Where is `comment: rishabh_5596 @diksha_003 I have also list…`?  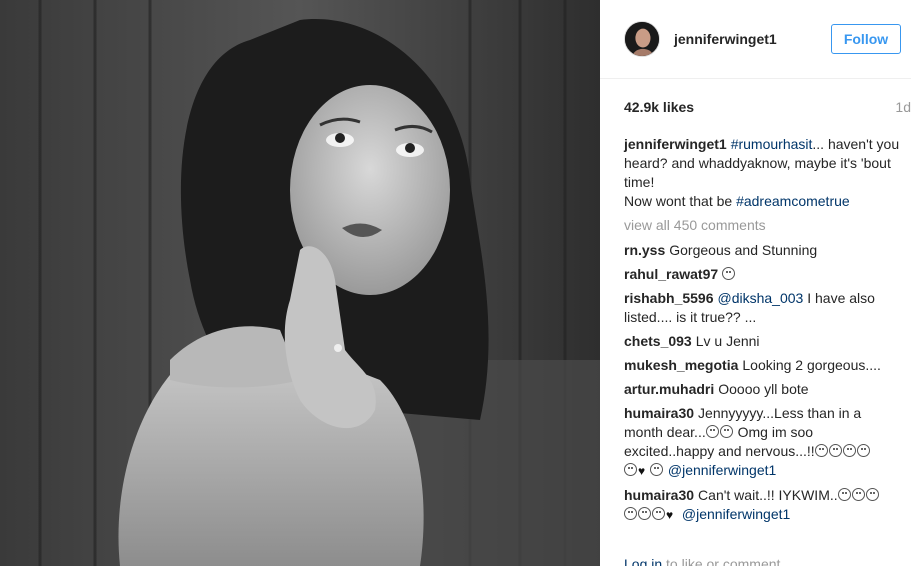 comment: rishabh_5596 @diksha_003 I have also list… is located at coordinates (762, 308).